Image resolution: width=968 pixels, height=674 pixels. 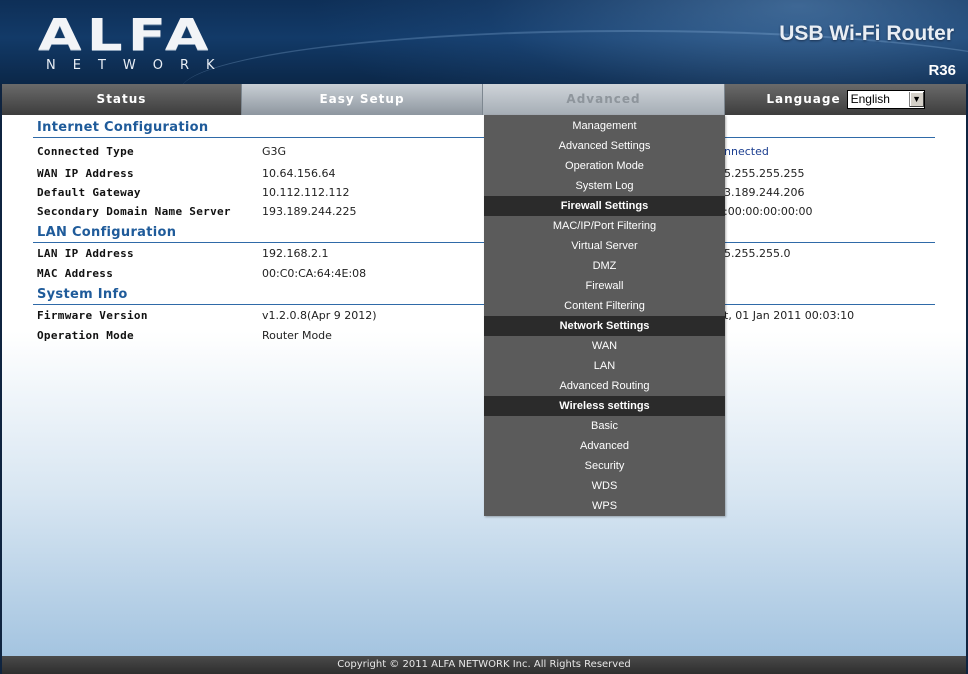 I want to click on value-connection-status: nnected, so click(x=746, y=151).